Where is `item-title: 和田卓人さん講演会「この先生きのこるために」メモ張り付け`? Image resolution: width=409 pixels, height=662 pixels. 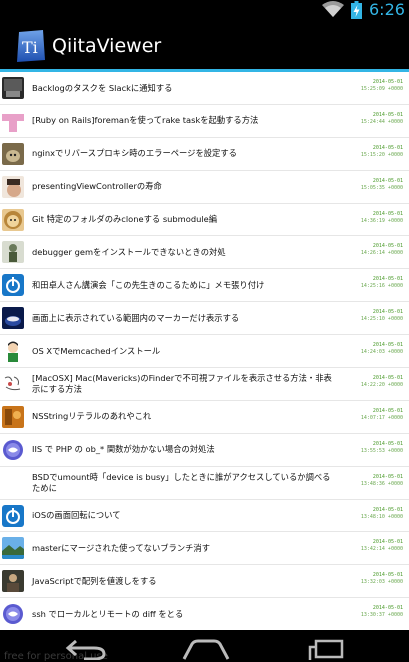 item-title: 和田卓人さん講演会「この先生きのこるために」メモ張り付け is located at coordinates (148, 284).